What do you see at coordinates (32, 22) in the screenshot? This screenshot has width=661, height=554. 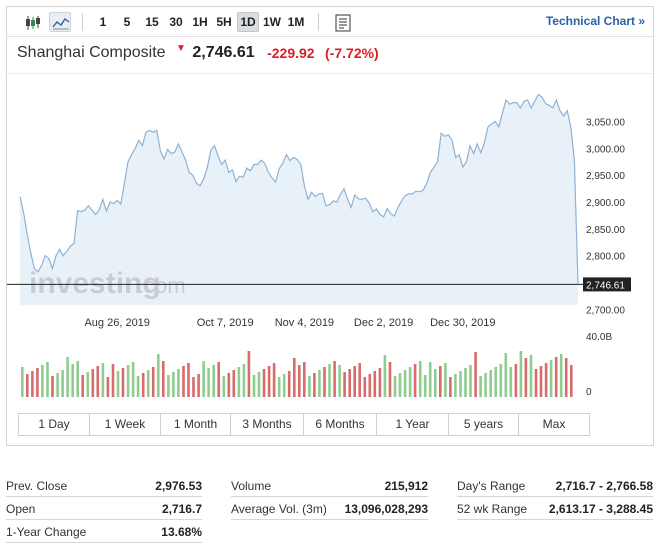 I see `candlestick-icon` at bounding box center [32, 22].